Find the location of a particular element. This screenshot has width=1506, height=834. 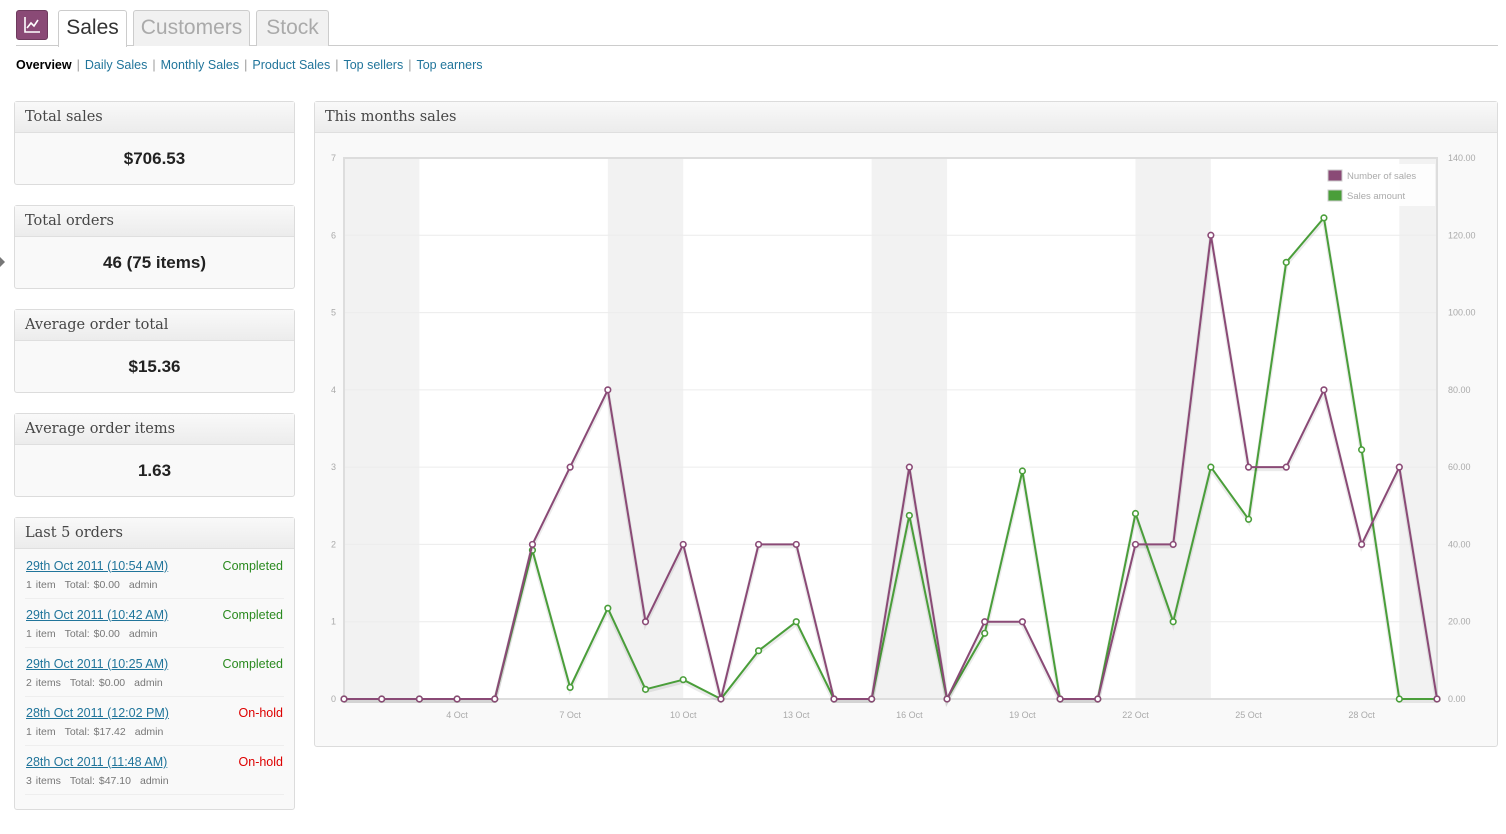

y-right-tick-label: 0.00 is located at coordinates (1457, 699).